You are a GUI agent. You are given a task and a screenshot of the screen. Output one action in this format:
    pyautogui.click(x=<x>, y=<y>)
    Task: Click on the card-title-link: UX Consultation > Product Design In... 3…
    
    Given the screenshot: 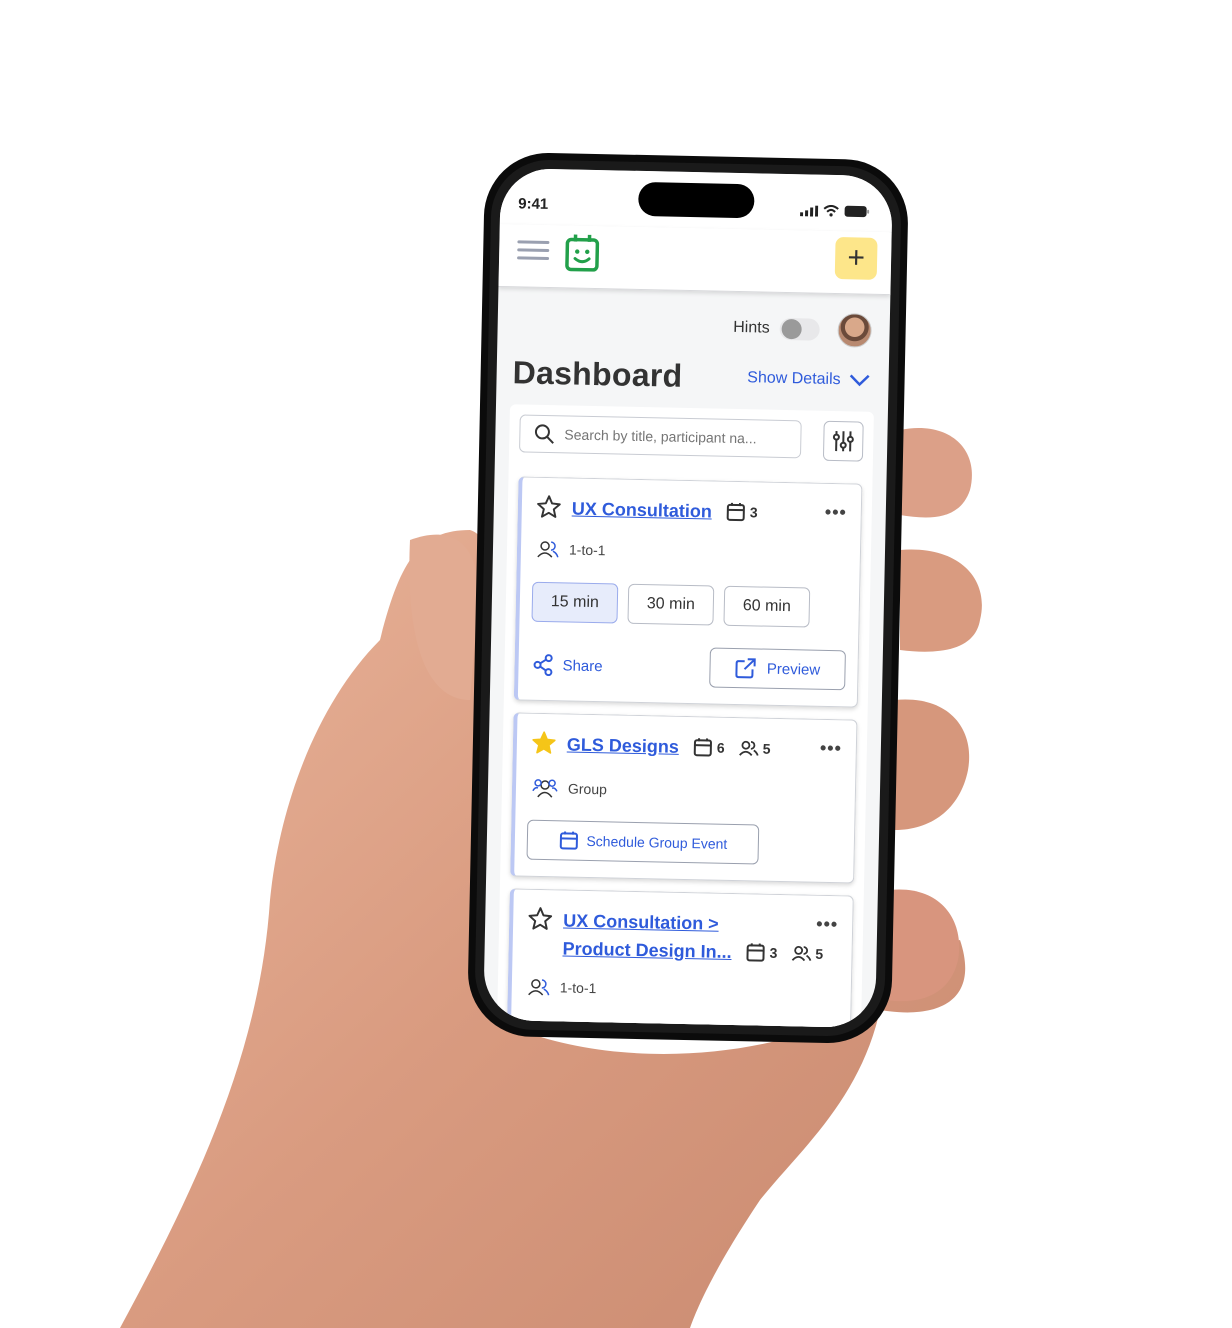 What is the action you would take?
    pyautogui.click(x=693, y=936)
    